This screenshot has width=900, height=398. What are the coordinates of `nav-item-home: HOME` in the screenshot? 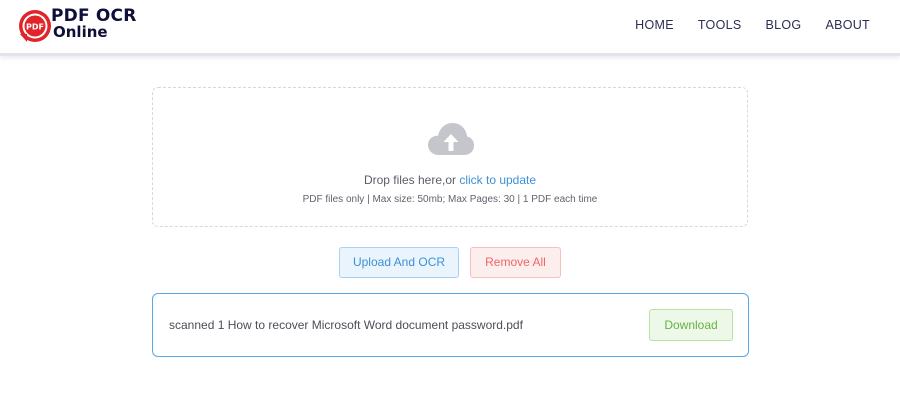 It's located at (654, 25).